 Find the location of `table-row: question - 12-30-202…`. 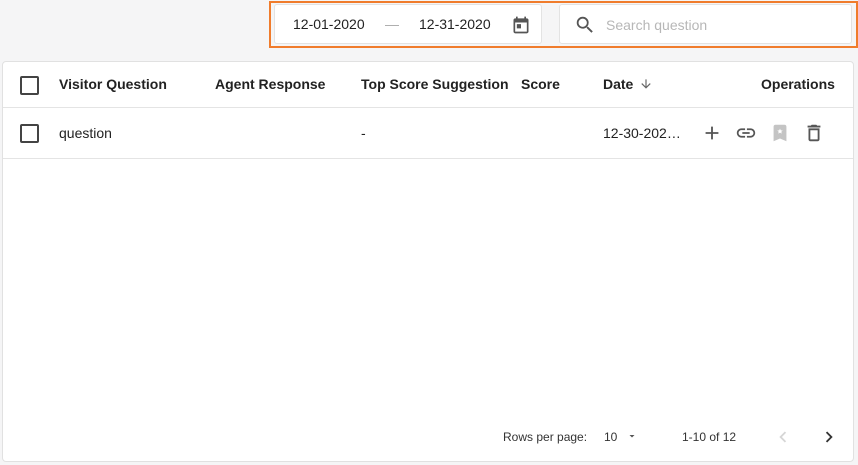

table-row: question - 12-30-202… is located at coordinates (428, 133).